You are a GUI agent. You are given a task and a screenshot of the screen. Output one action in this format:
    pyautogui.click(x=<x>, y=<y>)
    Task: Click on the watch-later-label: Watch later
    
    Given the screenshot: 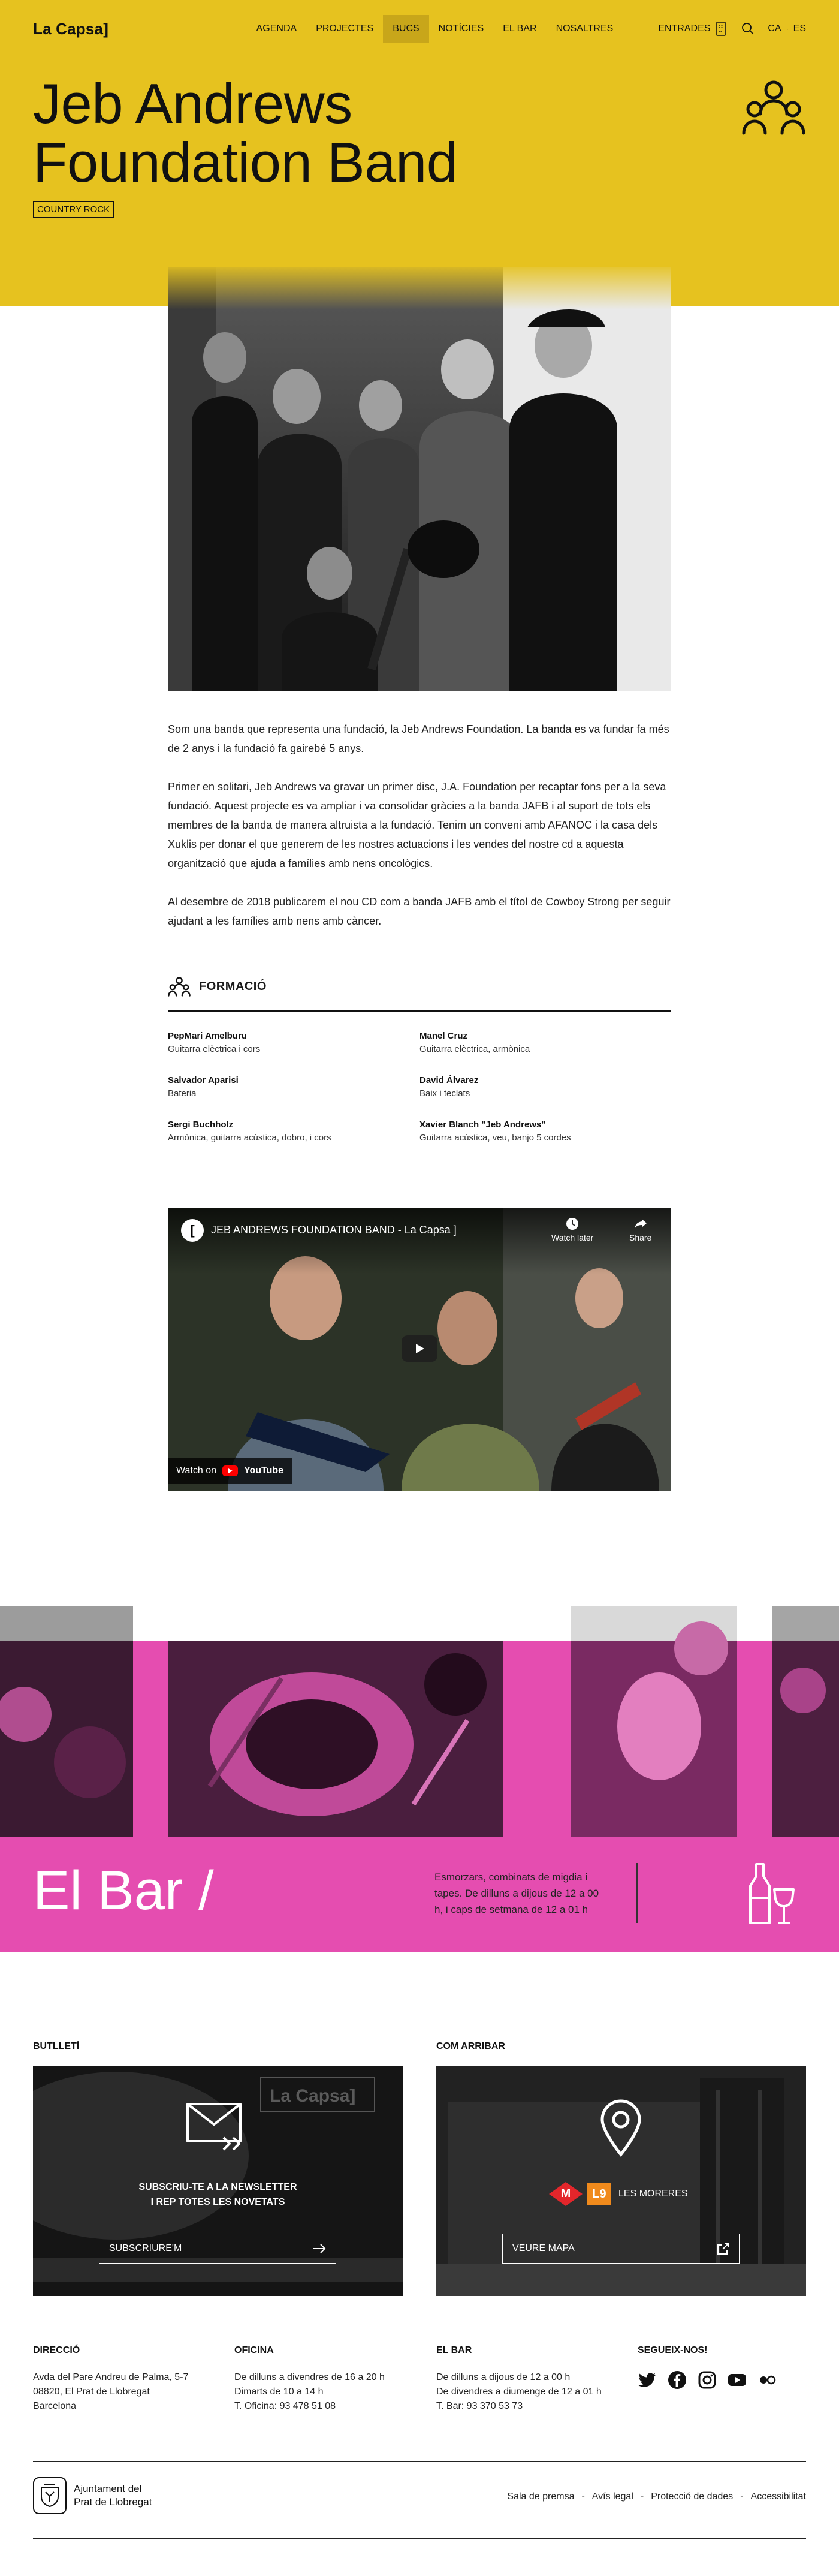 What is the action you would take?
    pyautogui.click(x=572, y=1237)
    